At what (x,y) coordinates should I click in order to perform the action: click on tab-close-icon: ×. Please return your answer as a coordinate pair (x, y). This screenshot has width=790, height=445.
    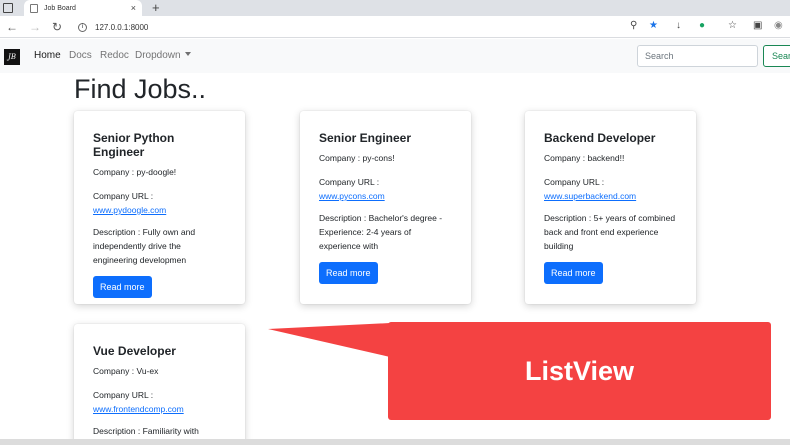
    Looking at the image, I should click on (133, 8).